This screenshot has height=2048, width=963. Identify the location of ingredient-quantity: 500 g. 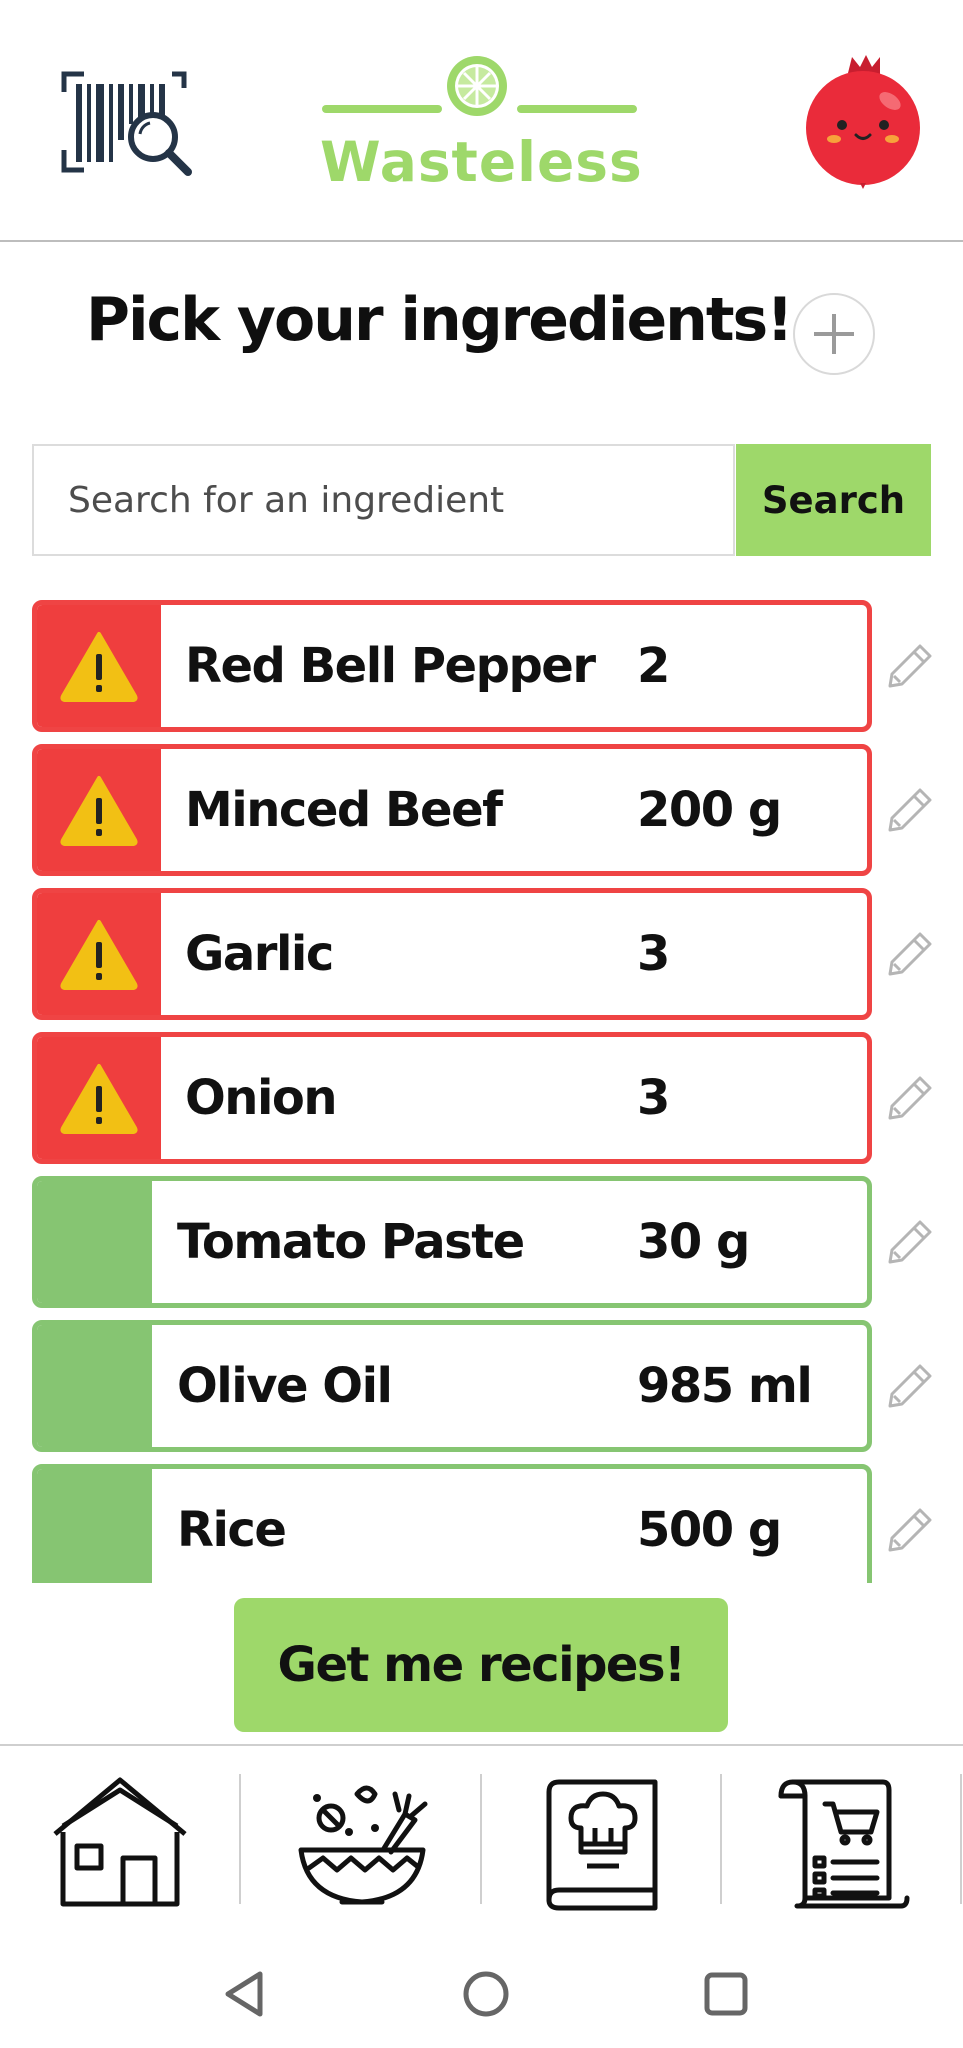
(709, 1530).